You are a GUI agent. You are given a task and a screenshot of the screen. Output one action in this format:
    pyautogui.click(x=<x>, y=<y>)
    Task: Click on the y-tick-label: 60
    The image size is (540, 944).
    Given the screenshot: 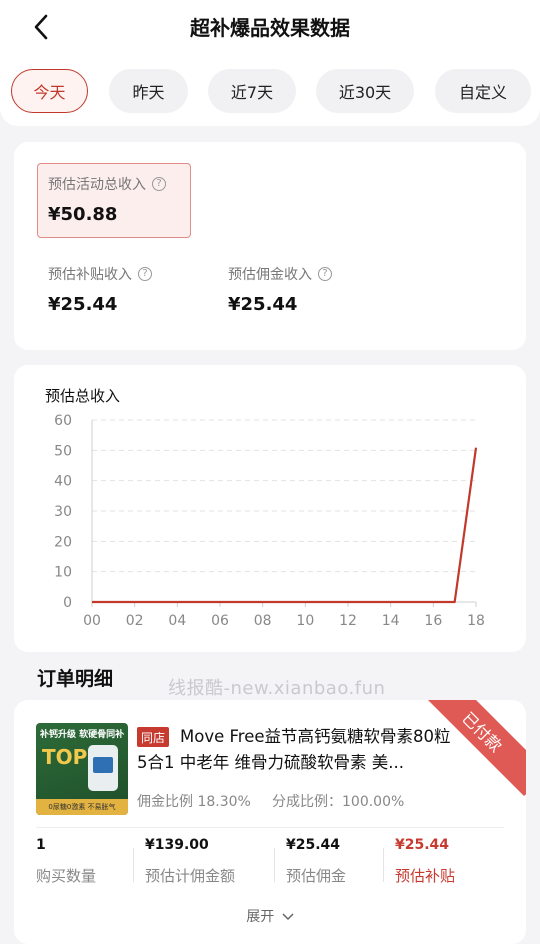 What is the action you would take?
    pyautogui.click(x=63, y=421)
    